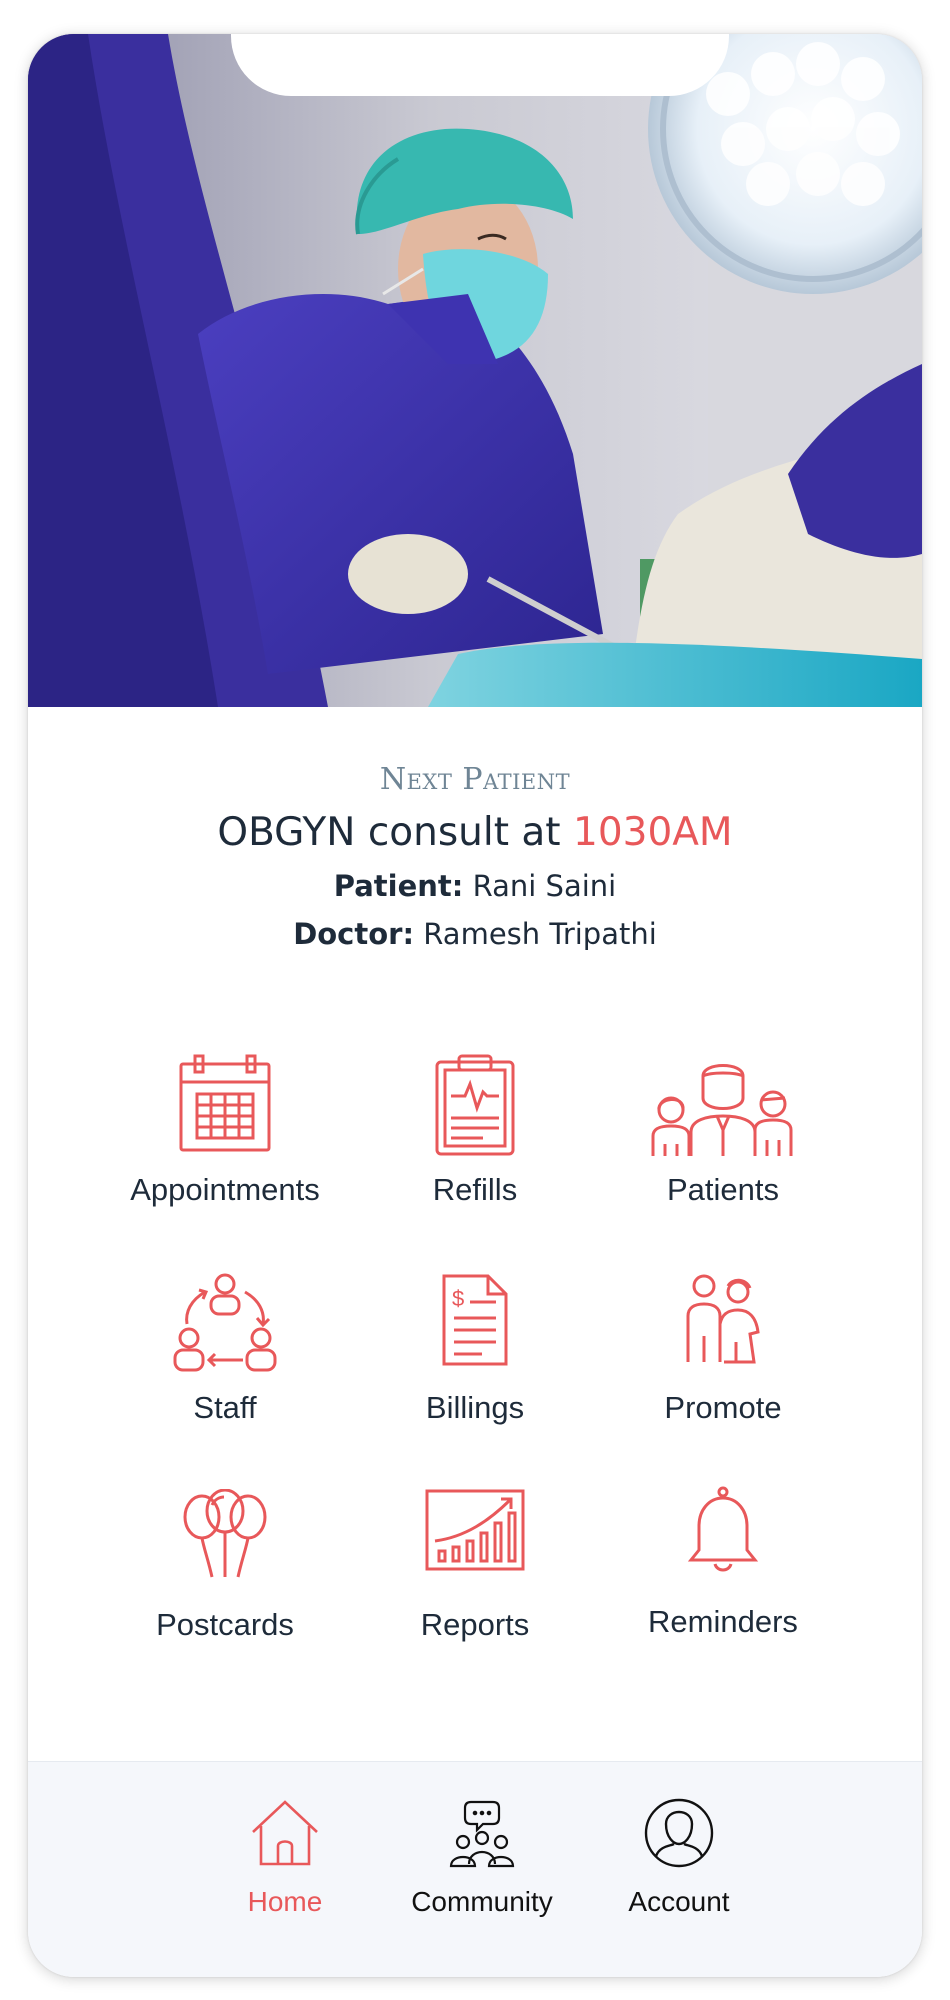 This screenshot has height=2000, width=950. Describe the element at coordinates (480, 65) in the screenshot. I see `device-notch` at that location.